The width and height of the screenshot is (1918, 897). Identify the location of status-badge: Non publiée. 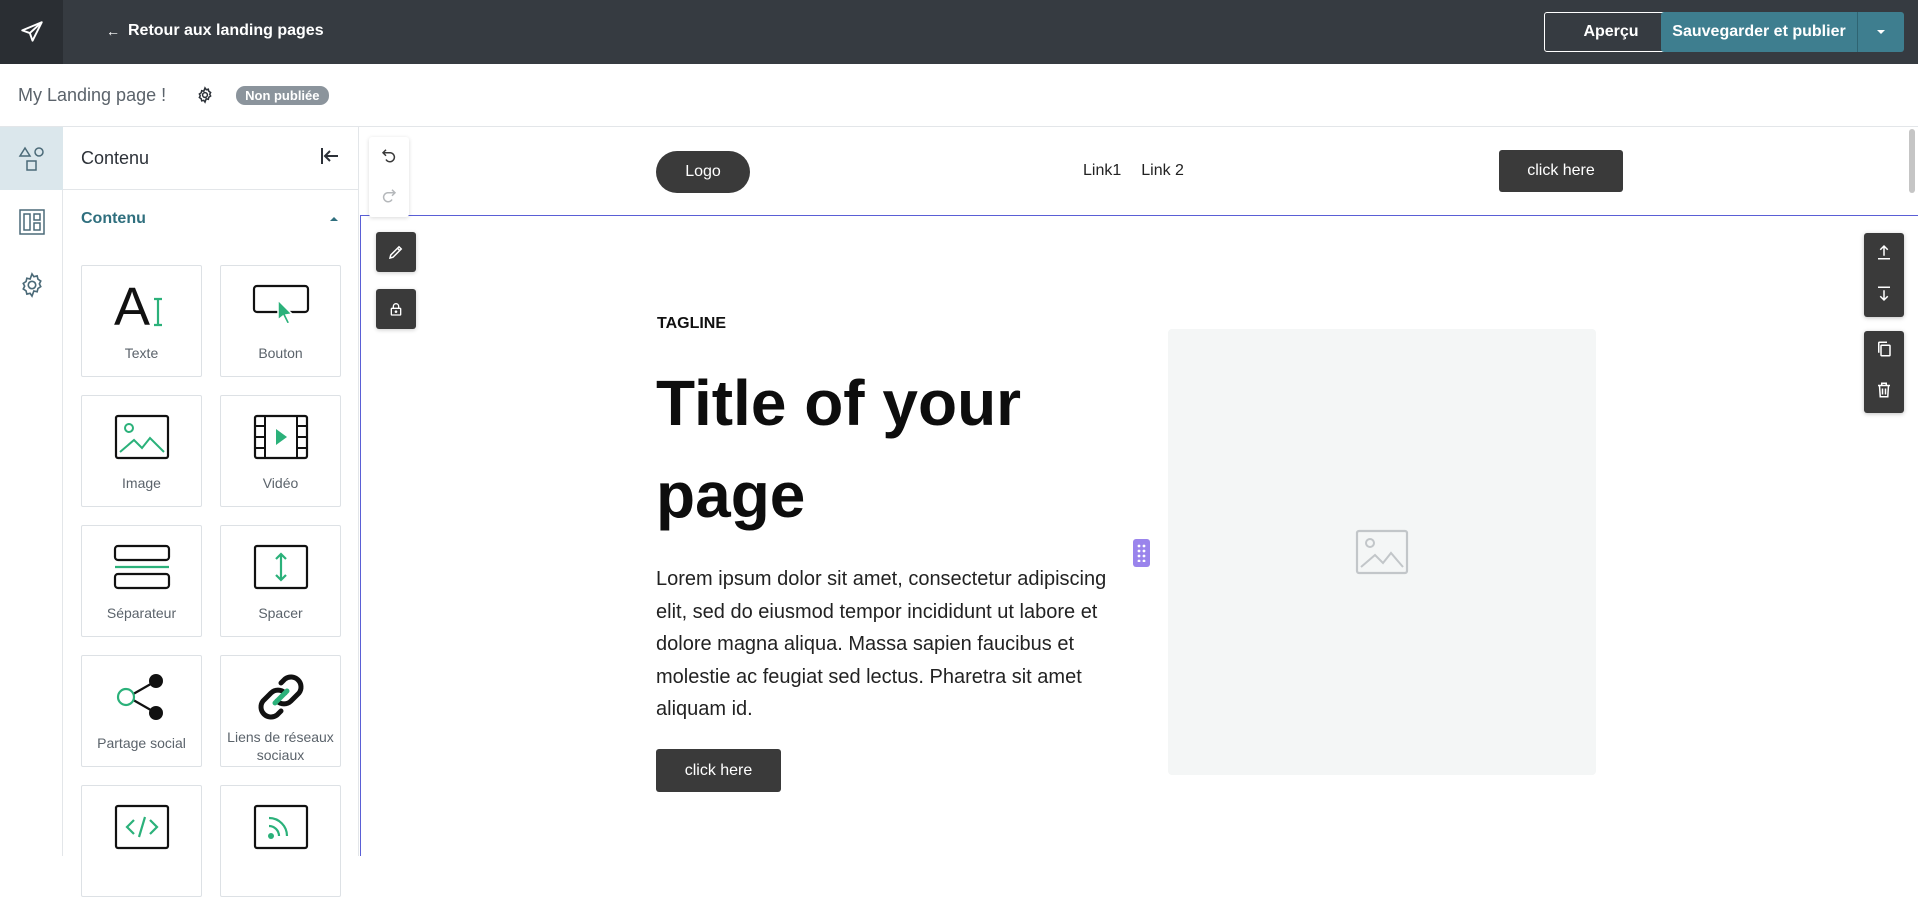
(282, 95).